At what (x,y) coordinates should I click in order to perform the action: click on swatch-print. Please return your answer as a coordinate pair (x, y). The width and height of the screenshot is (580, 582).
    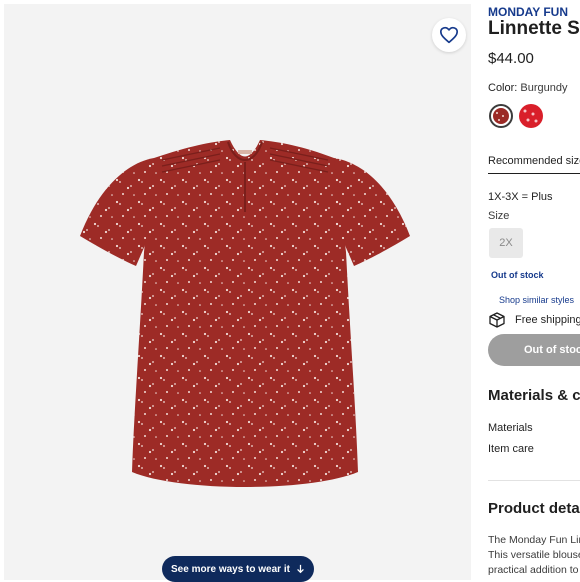
    Looking at the image, I should click on (500, 116).